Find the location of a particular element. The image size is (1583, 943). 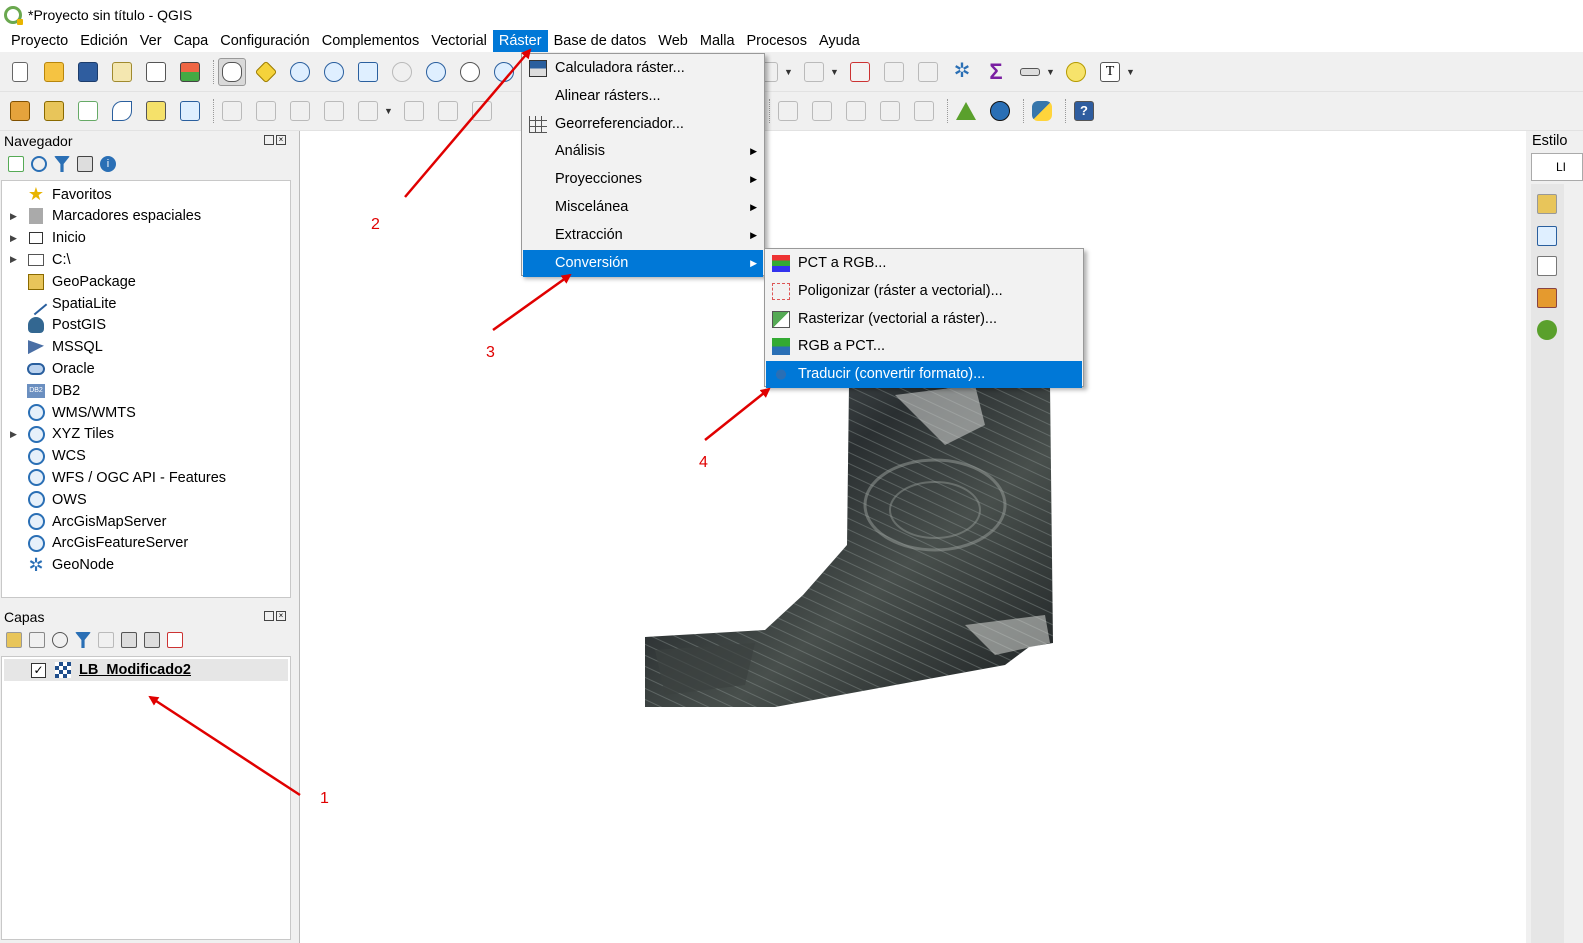

attribute-table-icon is located at coordinates (894, 72).